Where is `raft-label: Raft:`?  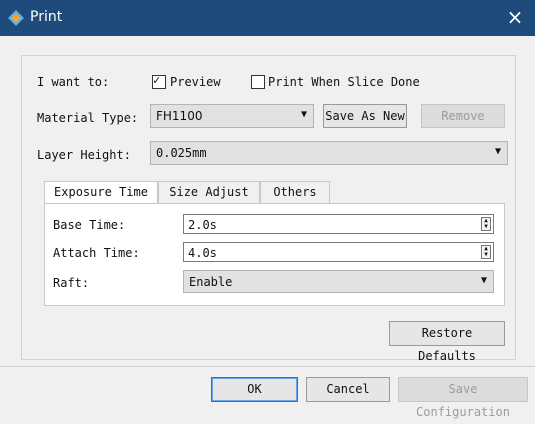 raft-label: Raft: is located at coordinates (71, 283).